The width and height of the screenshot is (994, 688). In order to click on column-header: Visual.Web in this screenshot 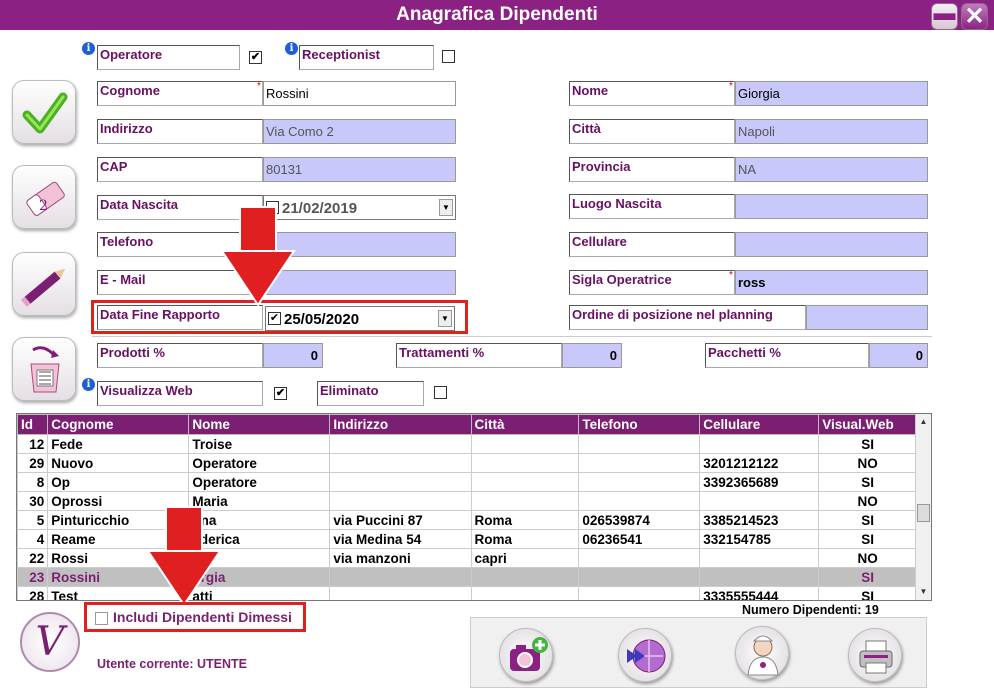, I will do `click(867, 424)`.